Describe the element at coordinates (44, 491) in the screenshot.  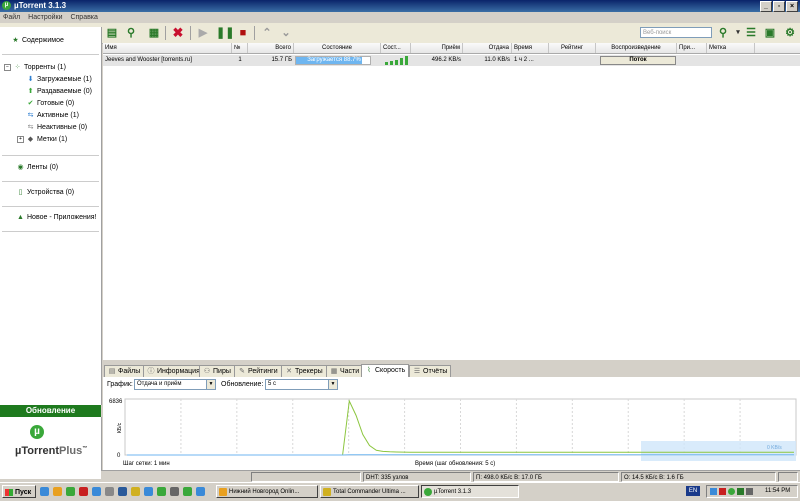
I see `quicklaunch-ie-icon` at that location.